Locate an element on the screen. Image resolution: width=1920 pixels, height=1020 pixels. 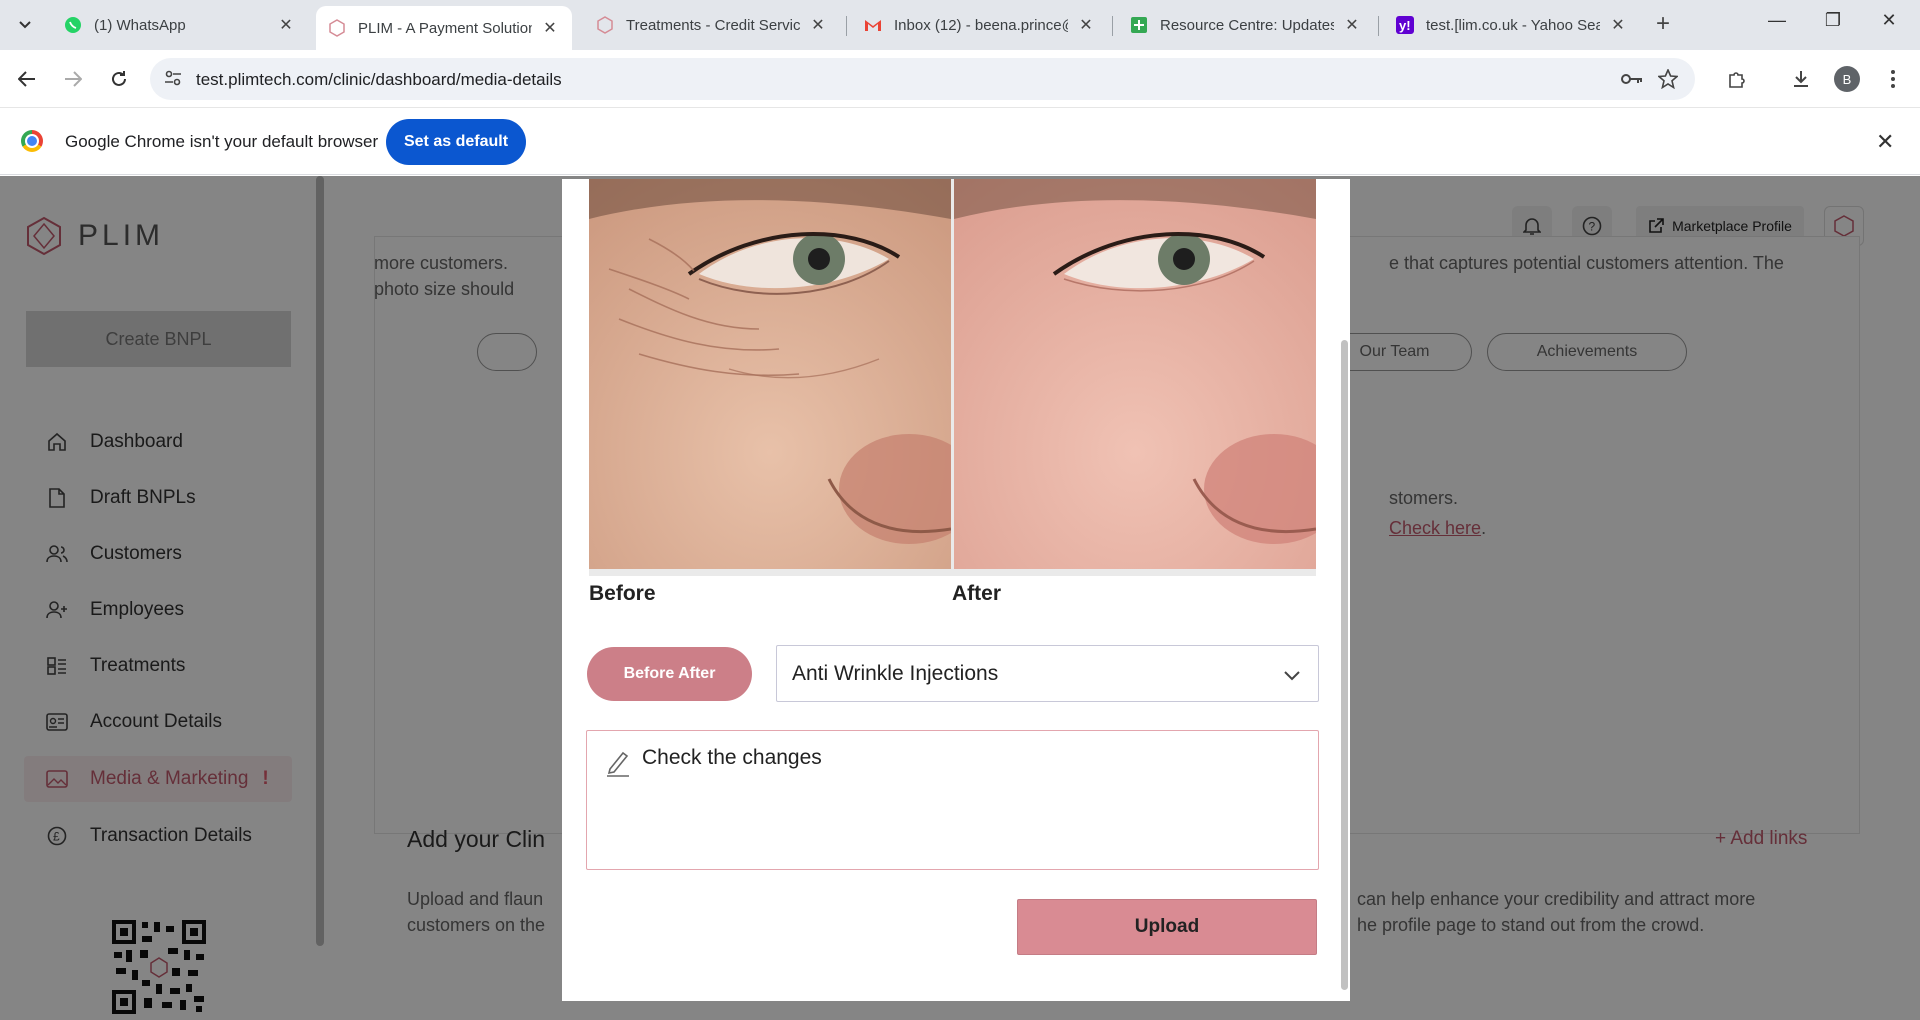
treatment-select-value: Anti Wrinkle Injections is located at coordinates (895, 673).